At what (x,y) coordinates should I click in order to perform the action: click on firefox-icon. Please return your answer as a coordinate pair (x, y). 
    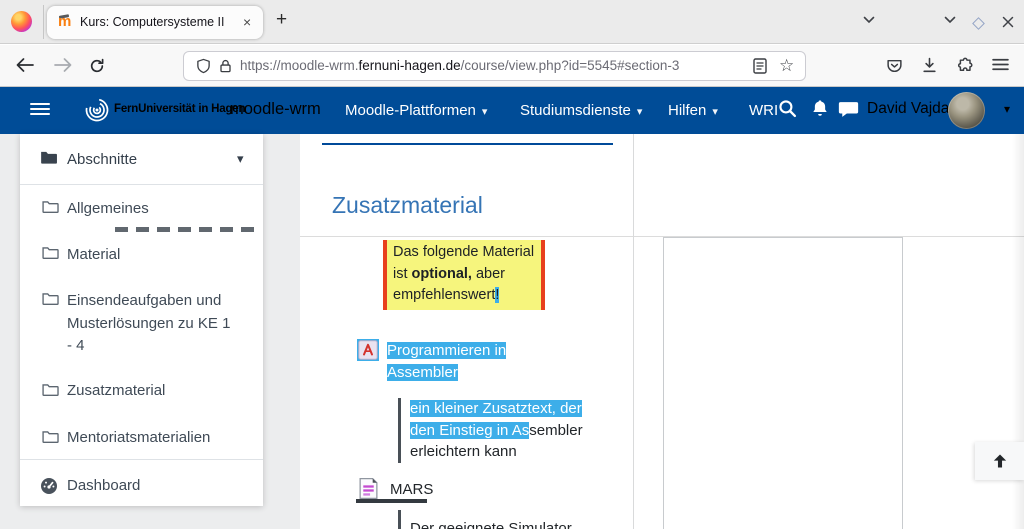
    Looking at the image, I should click on (21, 21).